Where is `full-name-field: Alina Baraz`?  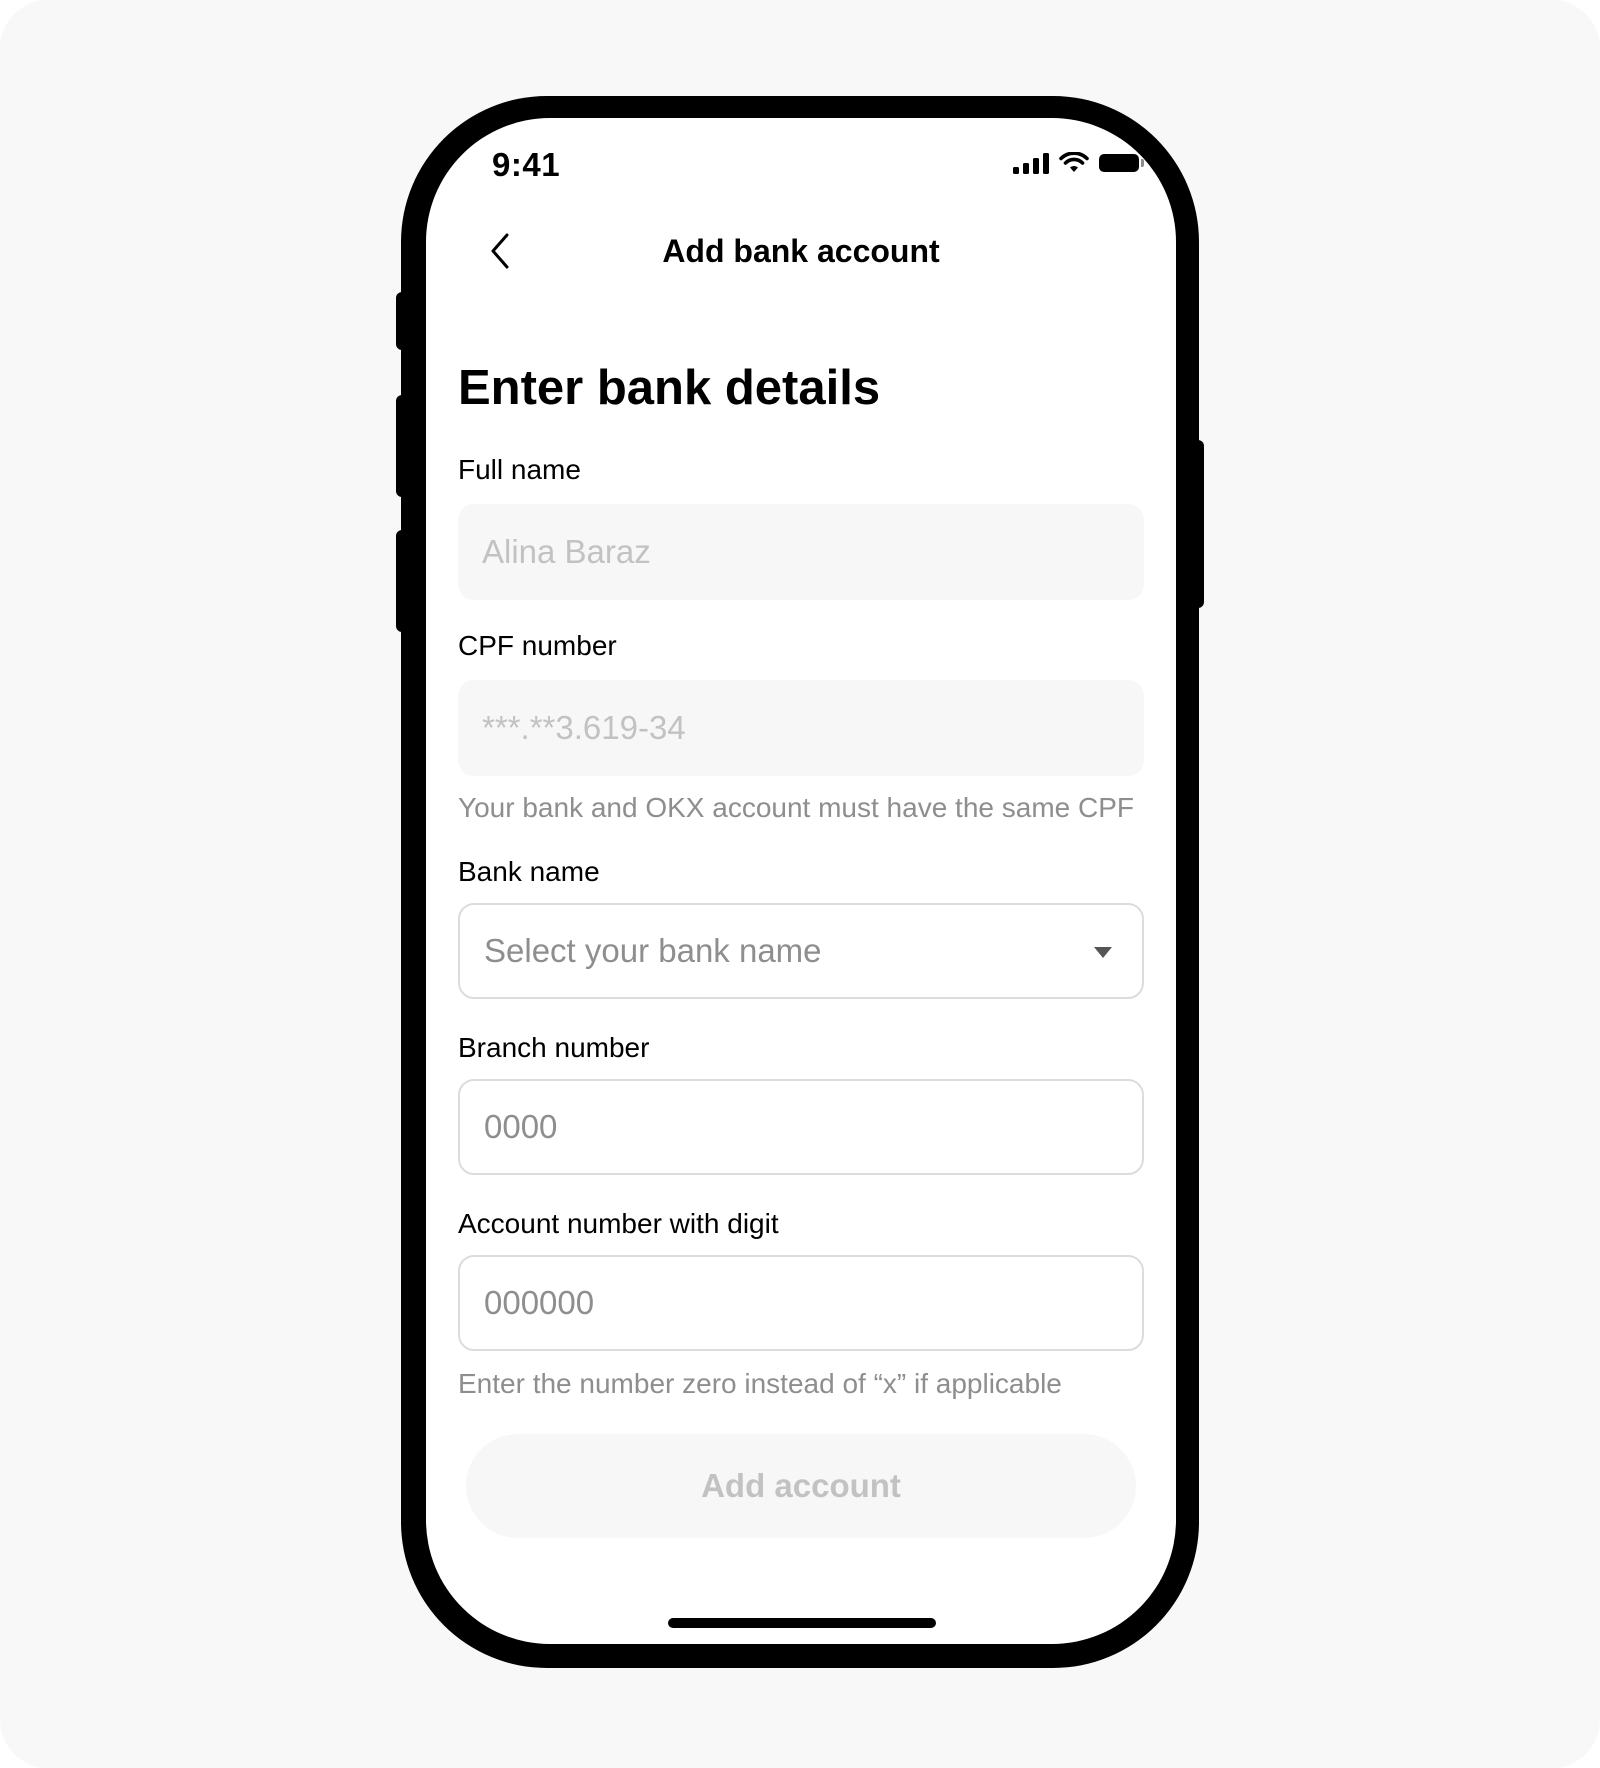 full-name-field: Alina Baraz is located at coordinates (801, 552).